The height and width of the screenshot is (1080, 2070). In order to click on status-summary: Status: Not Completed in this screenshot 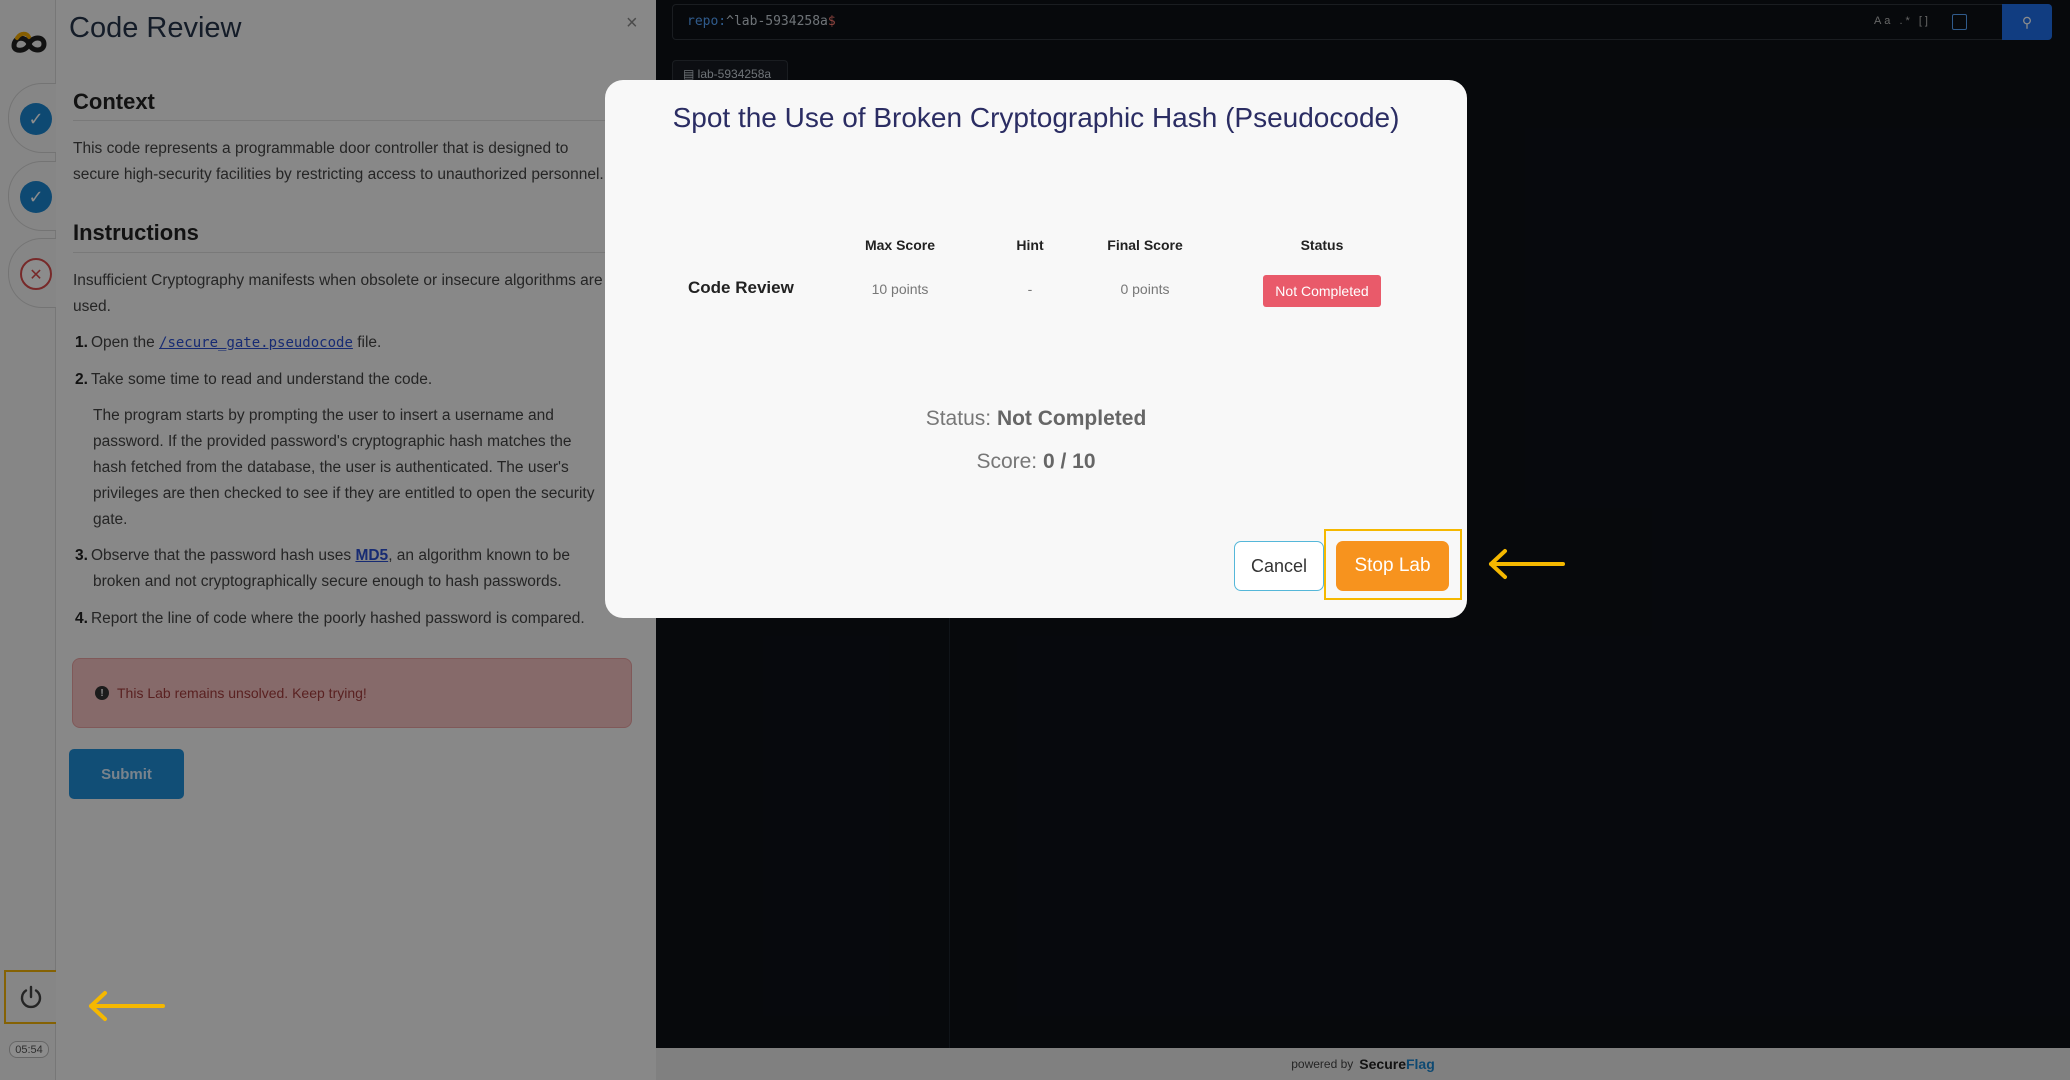, I will do `click(1036, 418)`.